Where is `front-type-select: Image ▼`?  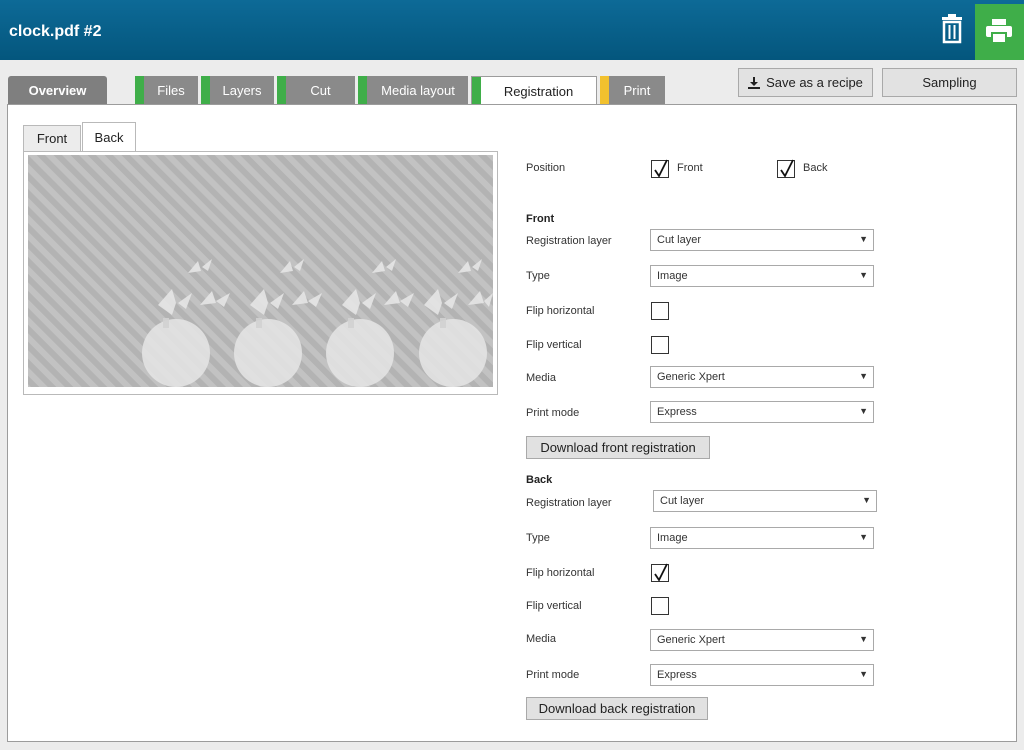 front-type-select: Image ▼ is located at coordinates (762, 276).